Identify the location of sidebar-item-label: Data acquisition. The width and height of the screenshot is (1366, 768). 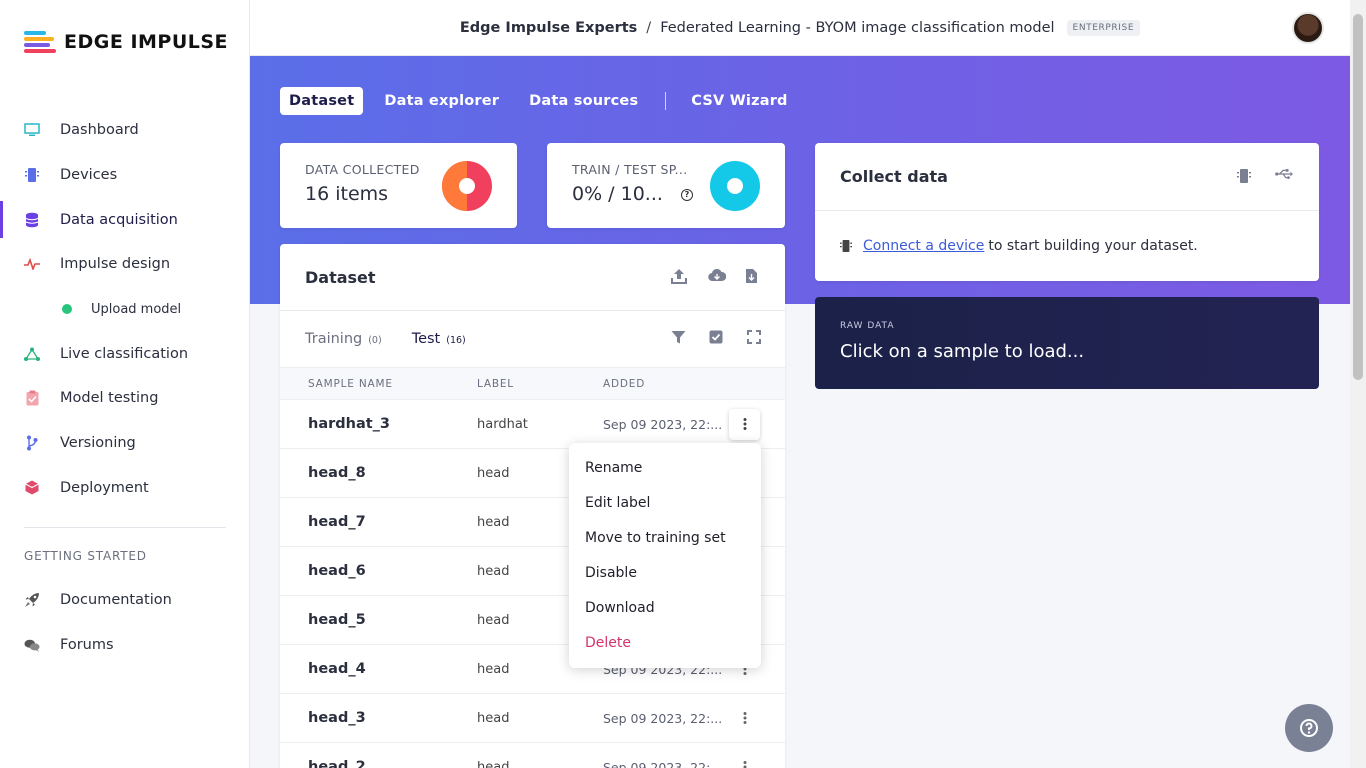
(119, 219).